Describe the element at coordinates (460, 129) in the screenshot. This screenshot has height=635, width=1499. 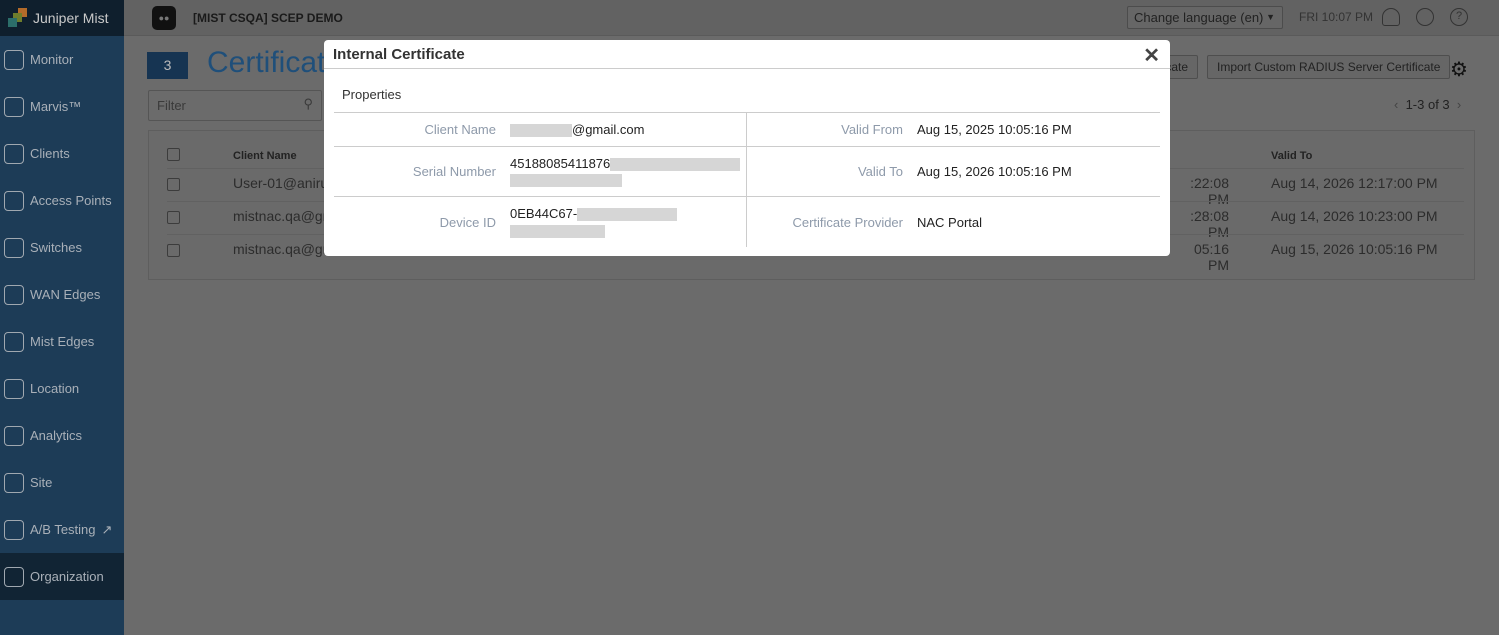
I see `client-name-label: Client Name` at that location.